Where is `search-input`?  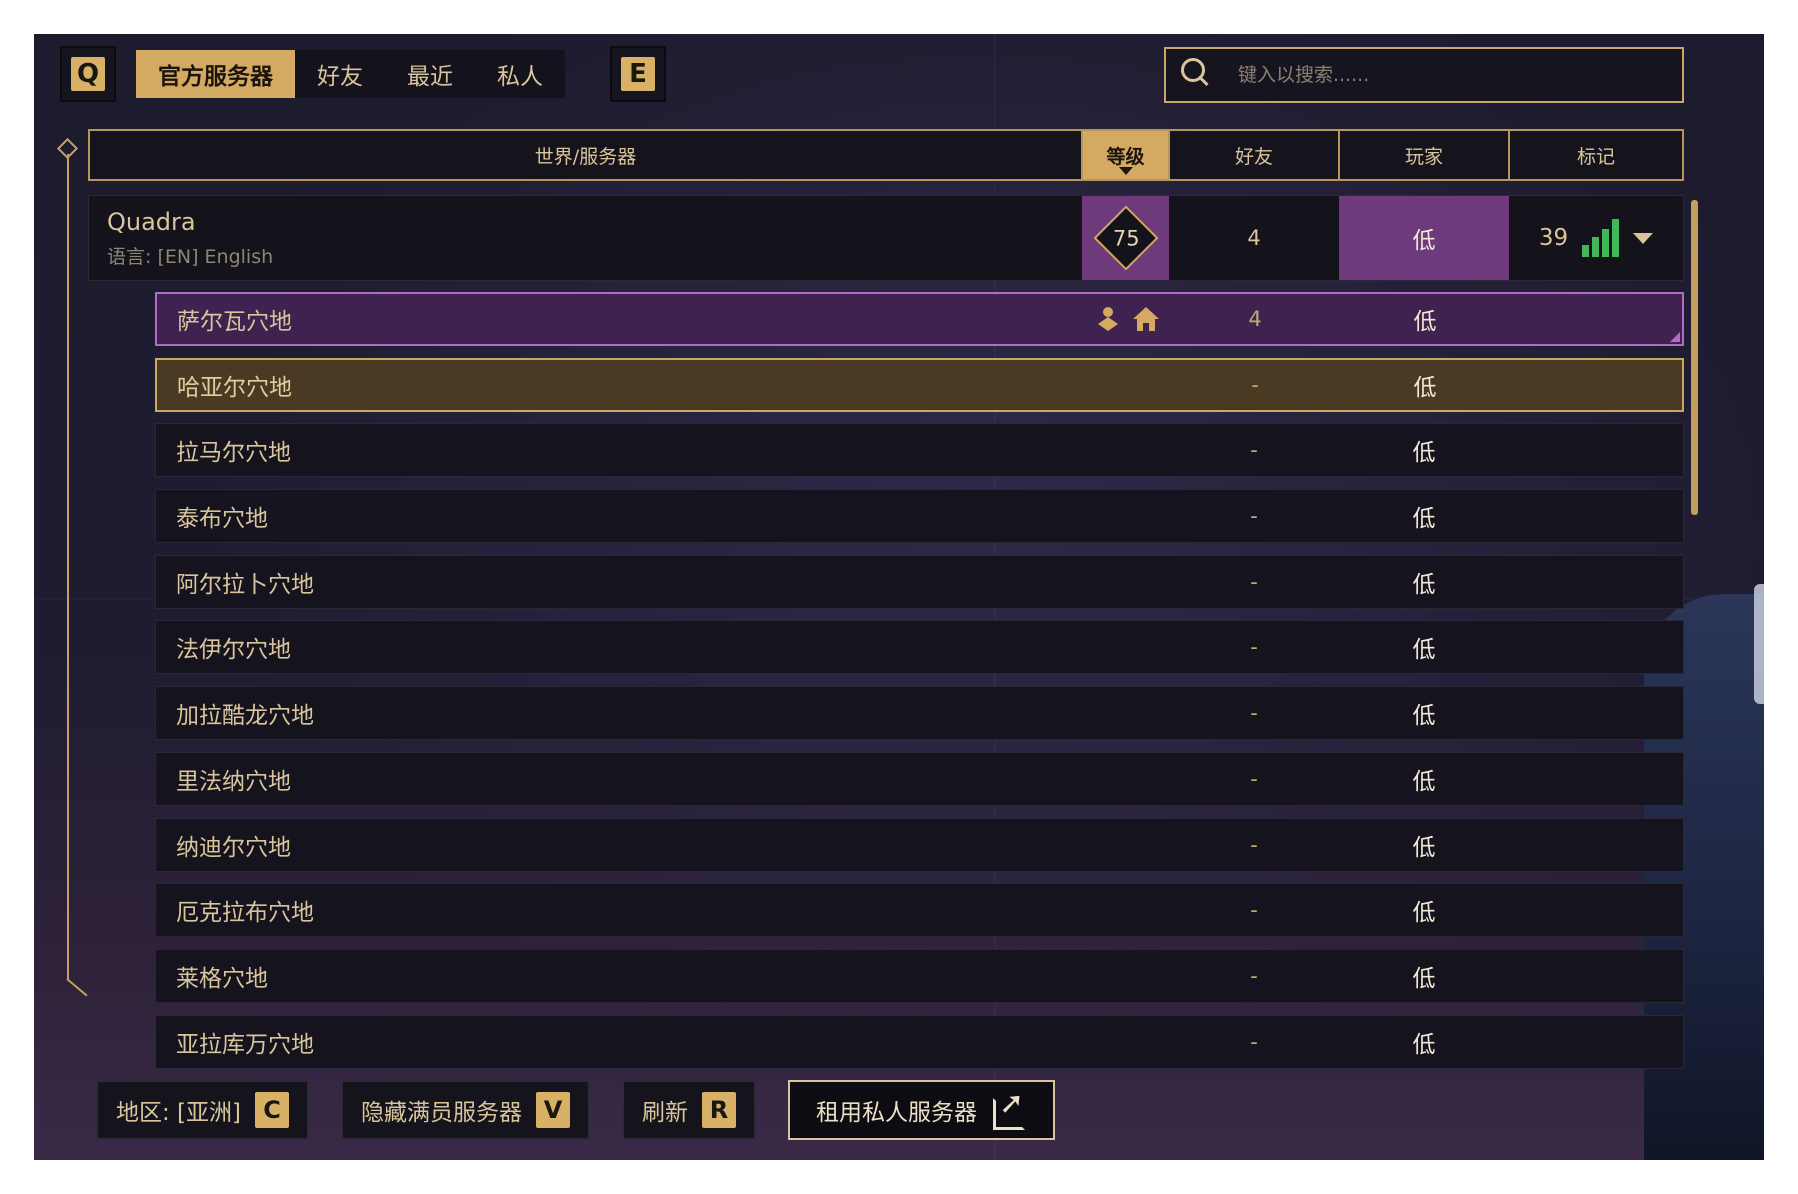 search-input is located at coordinates (1460, 75).